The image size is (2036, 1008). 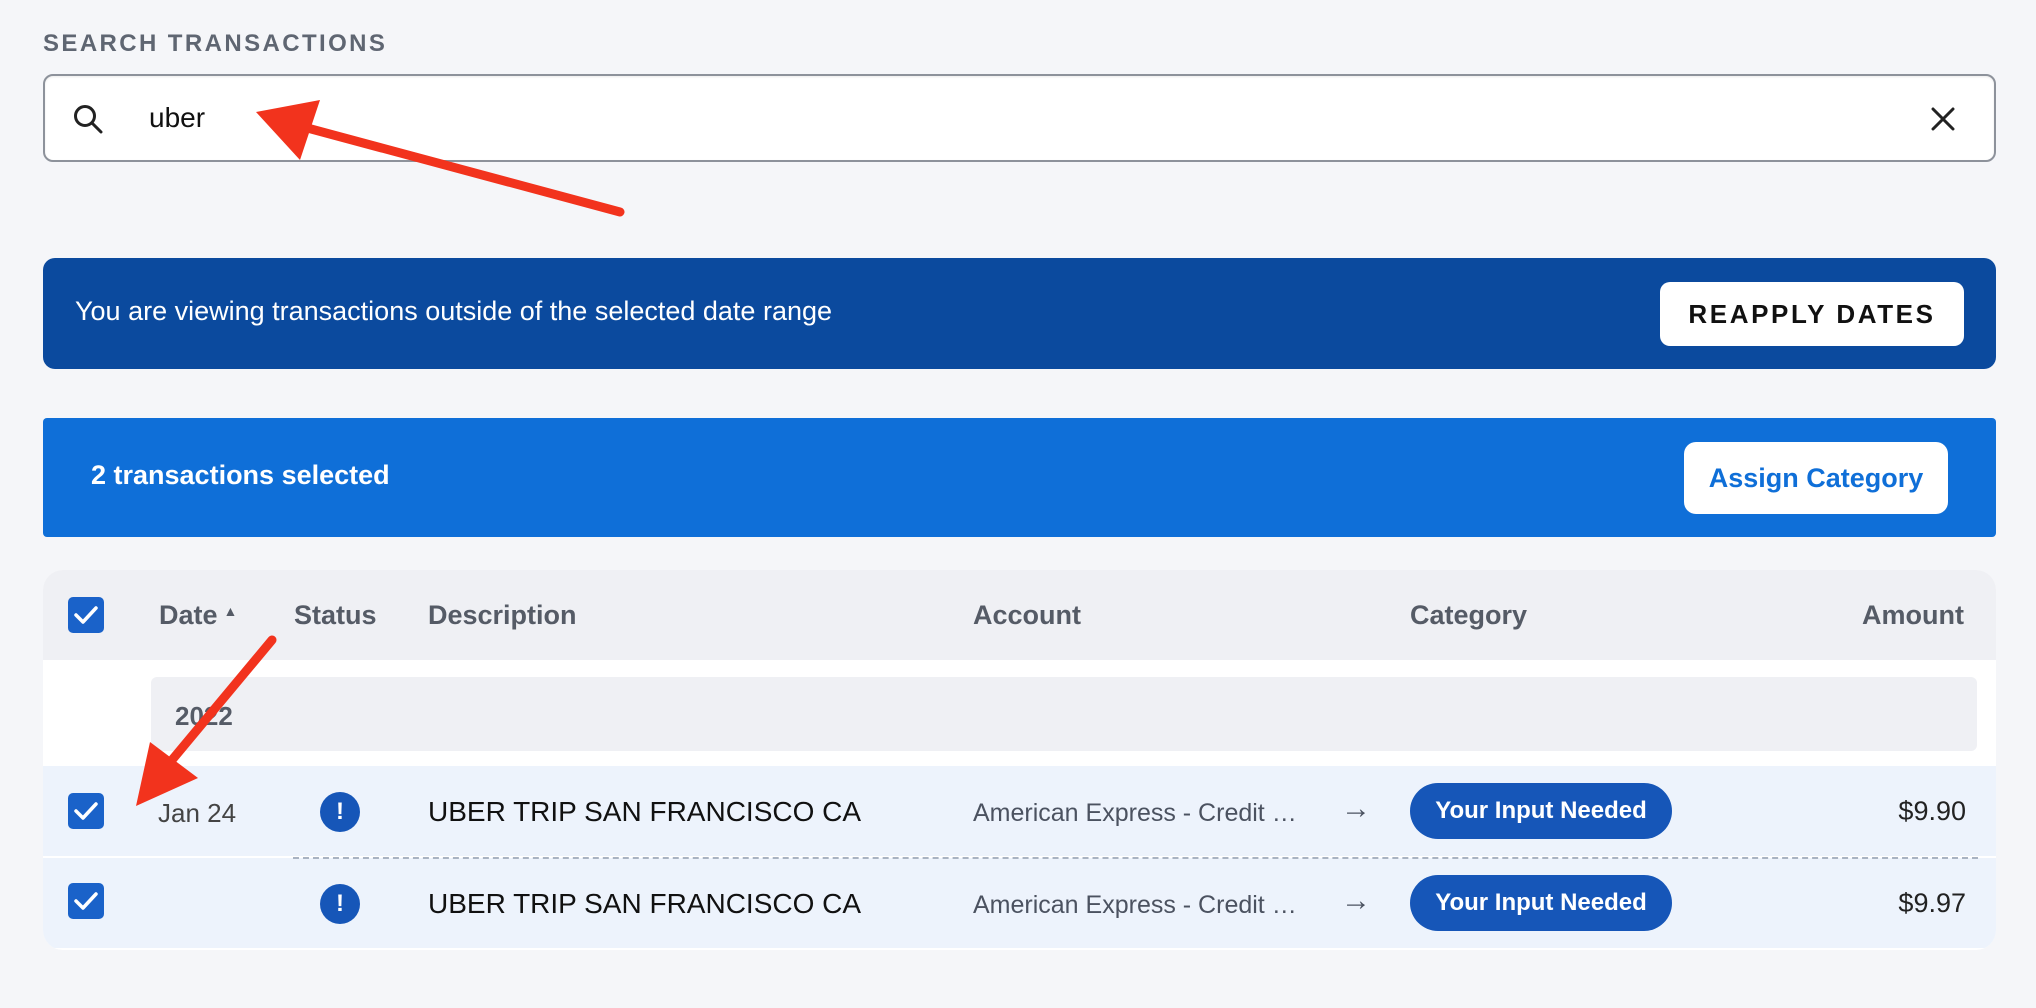 What do you see at coordinates (197, 813) in the screenshot?
I see `row-date: Jan 24` at bounding box center [197, 813].